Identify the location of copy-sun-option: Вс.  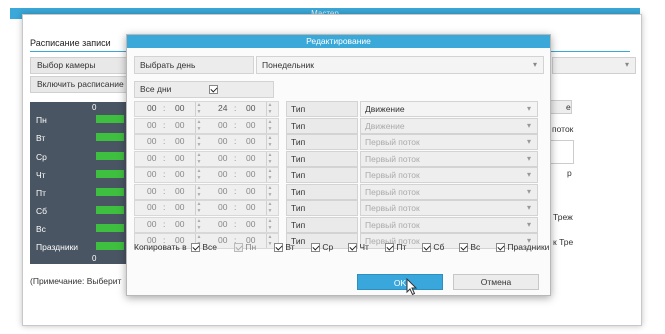
(469, 247).